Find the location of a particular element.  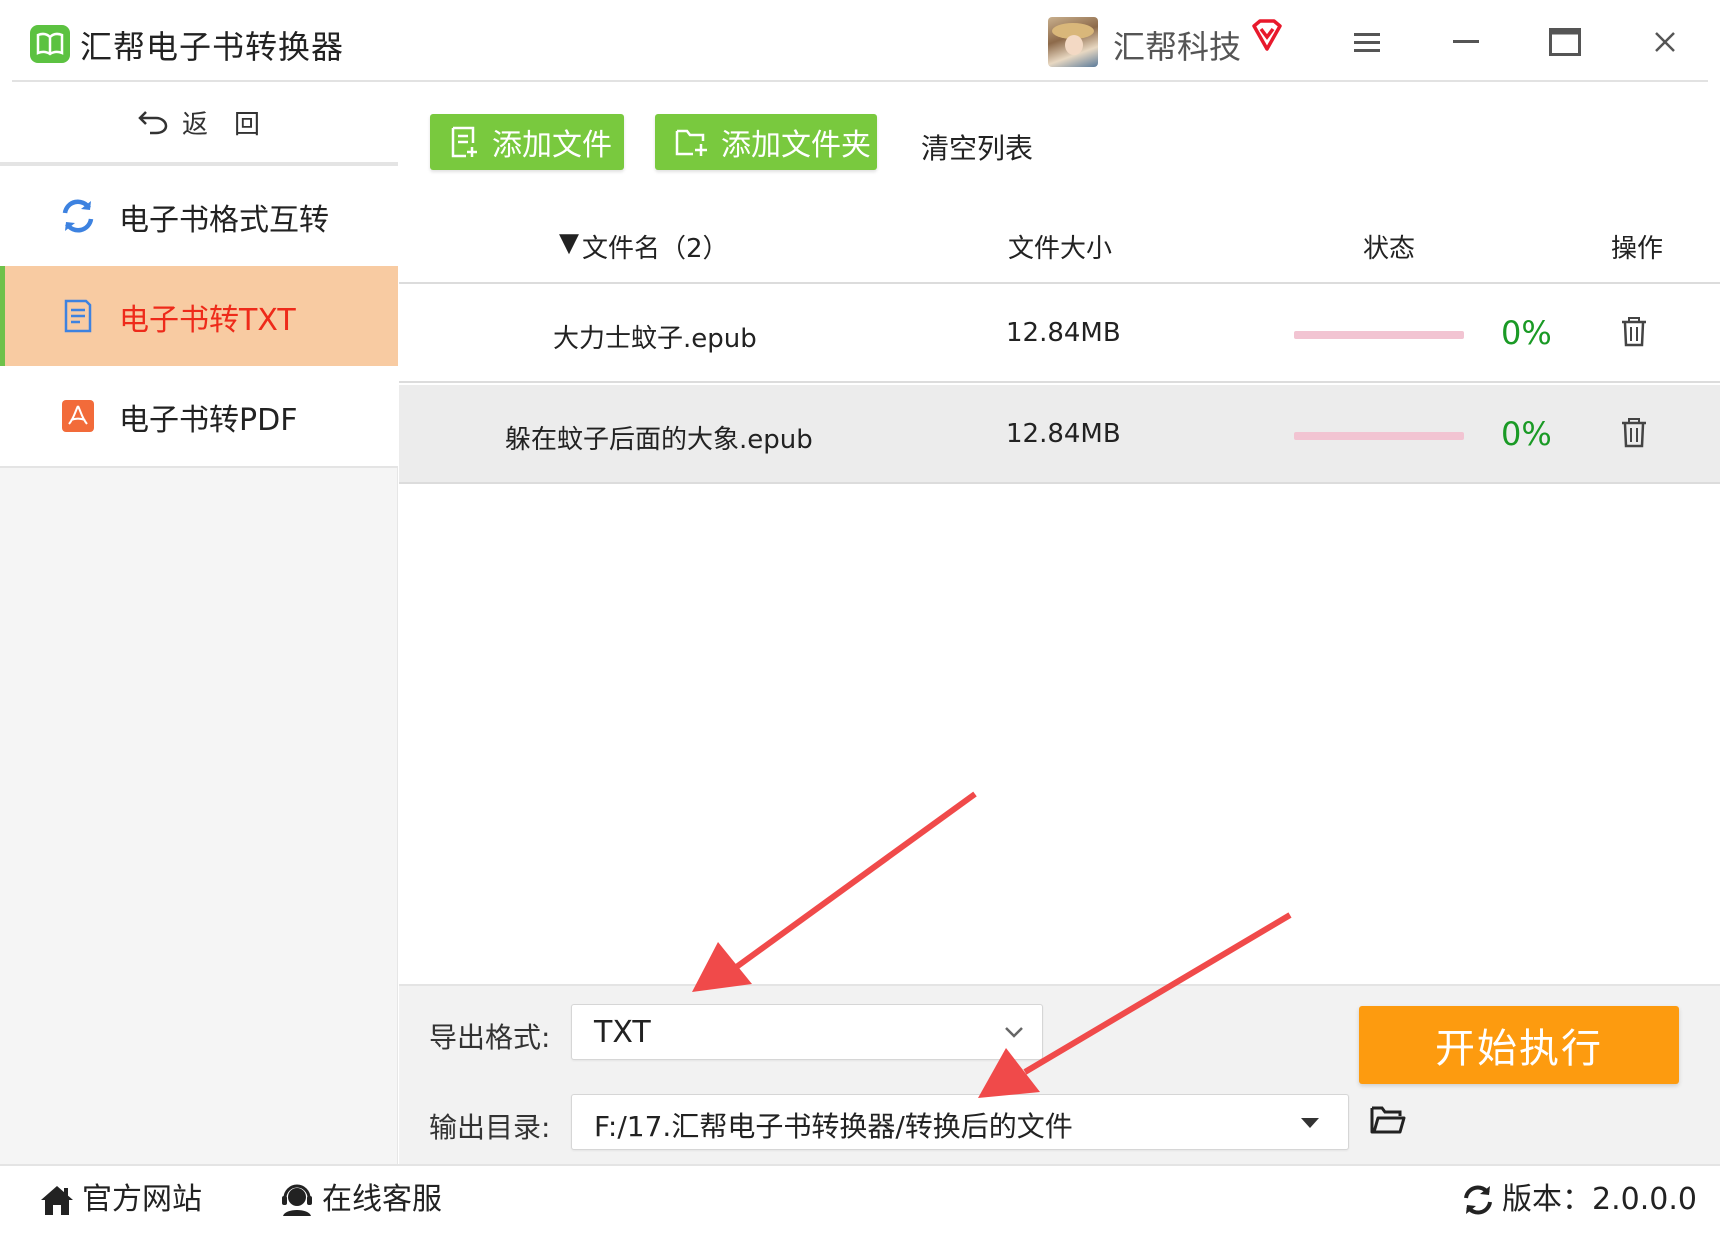

app-logo-icon is located at coordinates (50, 44).